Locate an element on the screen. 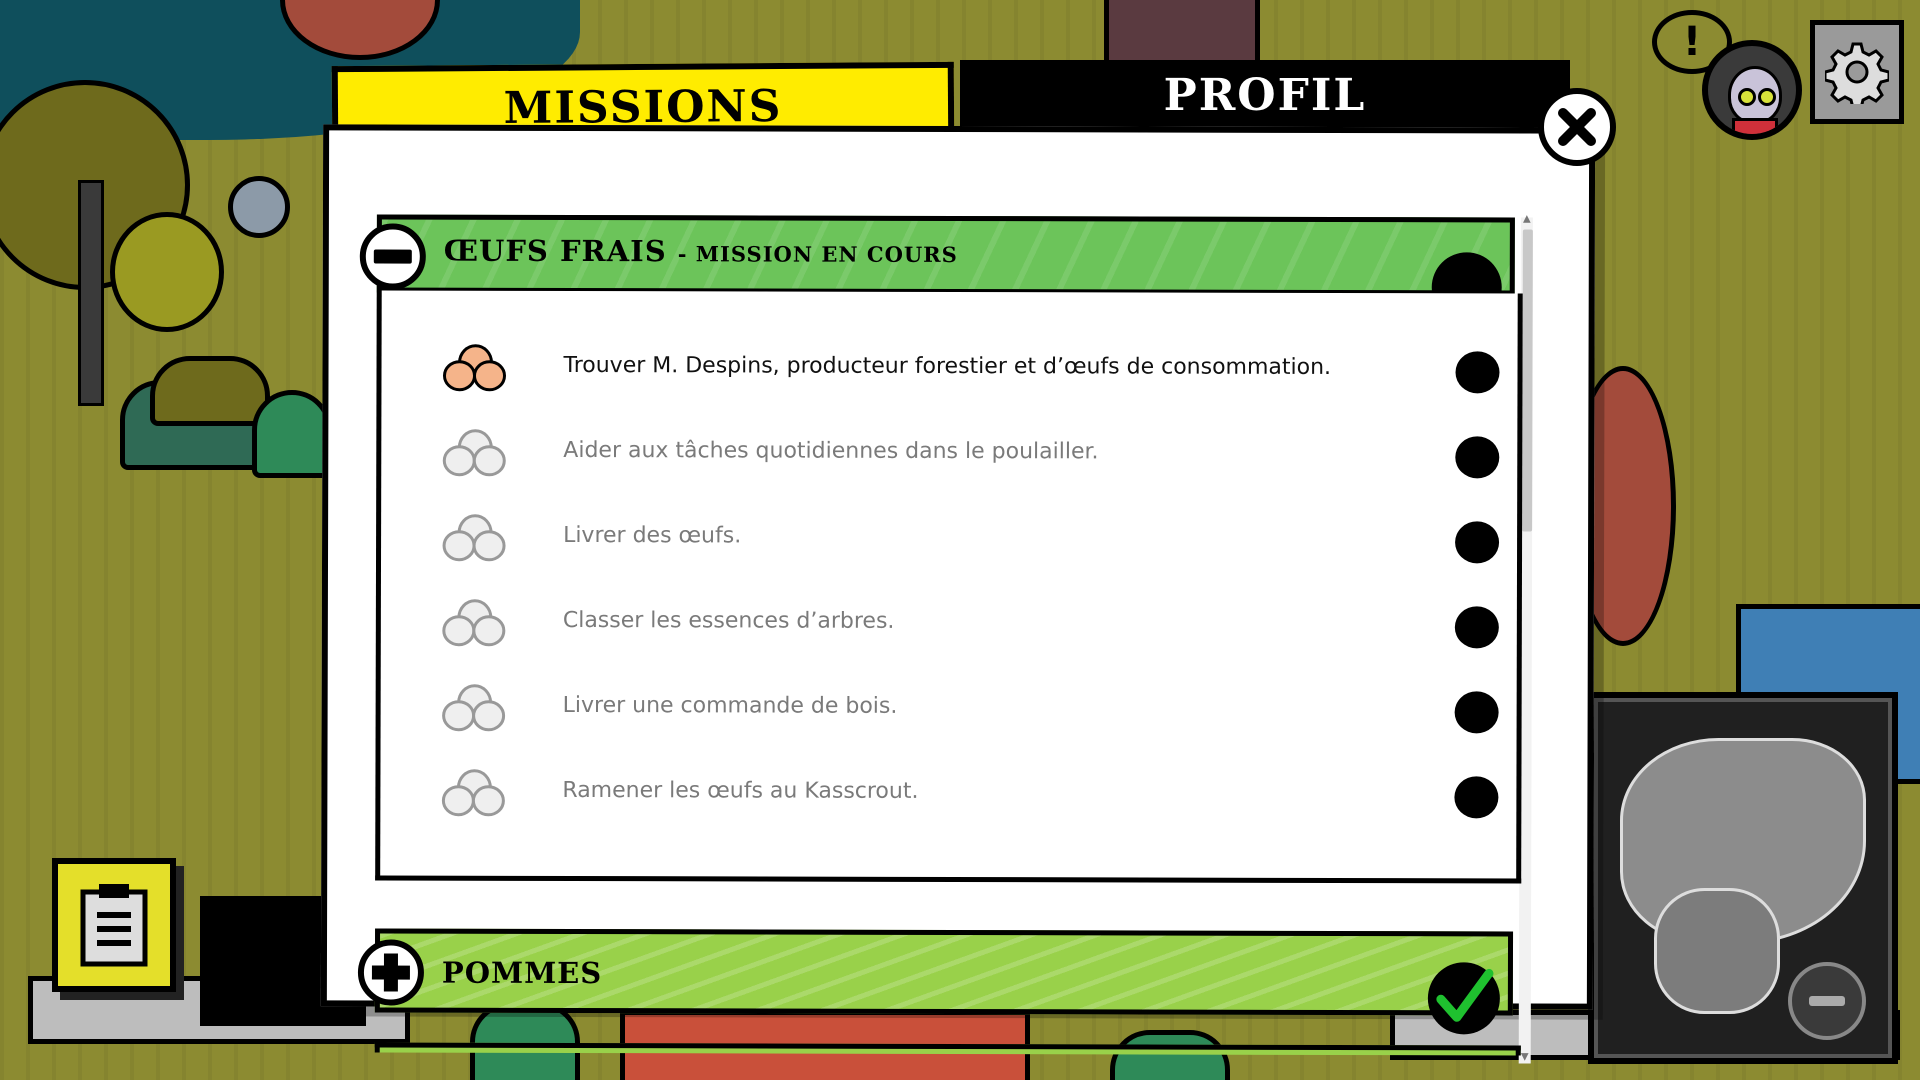  settings-button is located at coordinates (1857, 72).